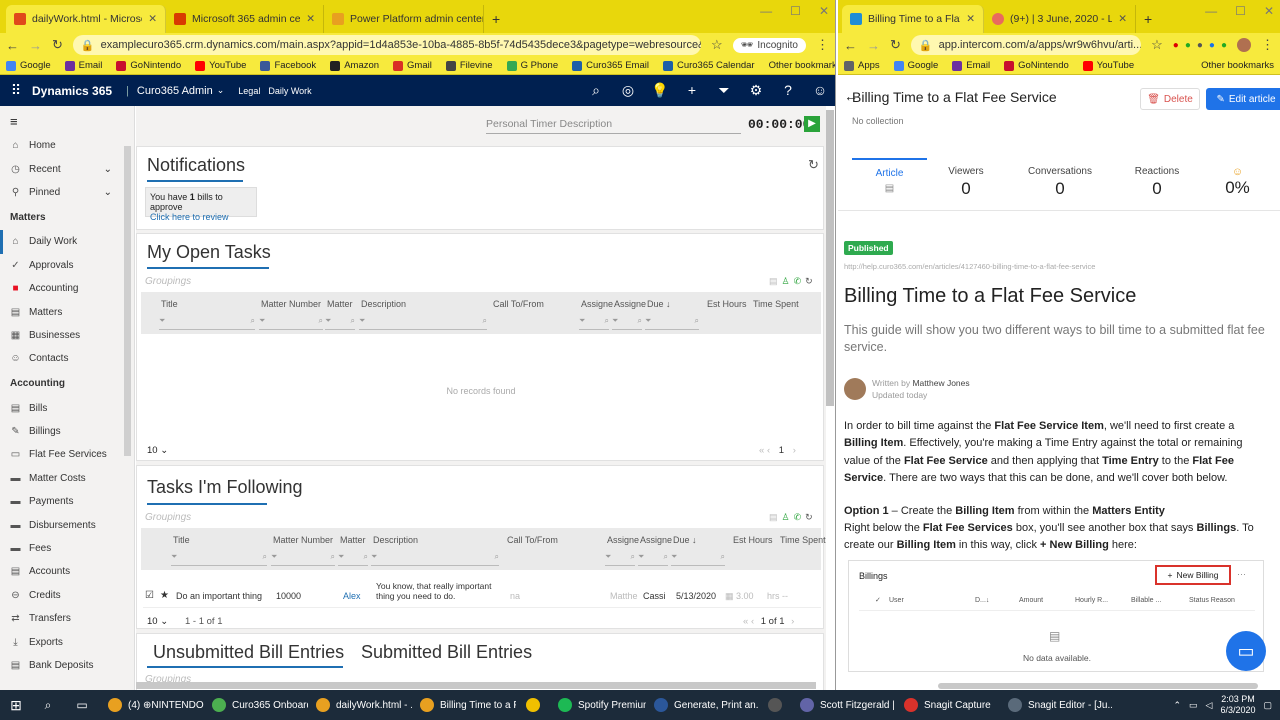 The width and height of the screenshot is (1280, 720). I want to click on sidebar-scrollbar, so click(127, 301).